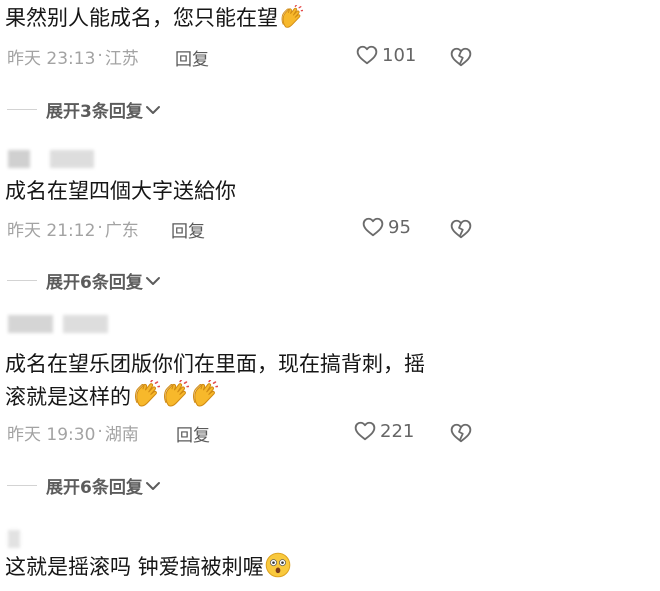 The image size is (660, 591). I want to click on comment-location: 湖南, so click(121, 434).